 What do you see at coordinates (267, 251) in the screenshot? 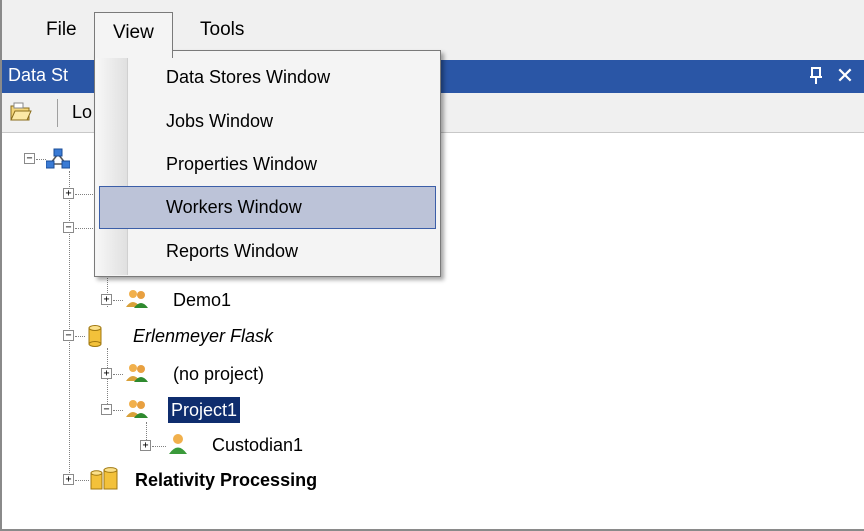
I see `menu-item-reports-window: Reports Window` at bounding box center [267, 251].